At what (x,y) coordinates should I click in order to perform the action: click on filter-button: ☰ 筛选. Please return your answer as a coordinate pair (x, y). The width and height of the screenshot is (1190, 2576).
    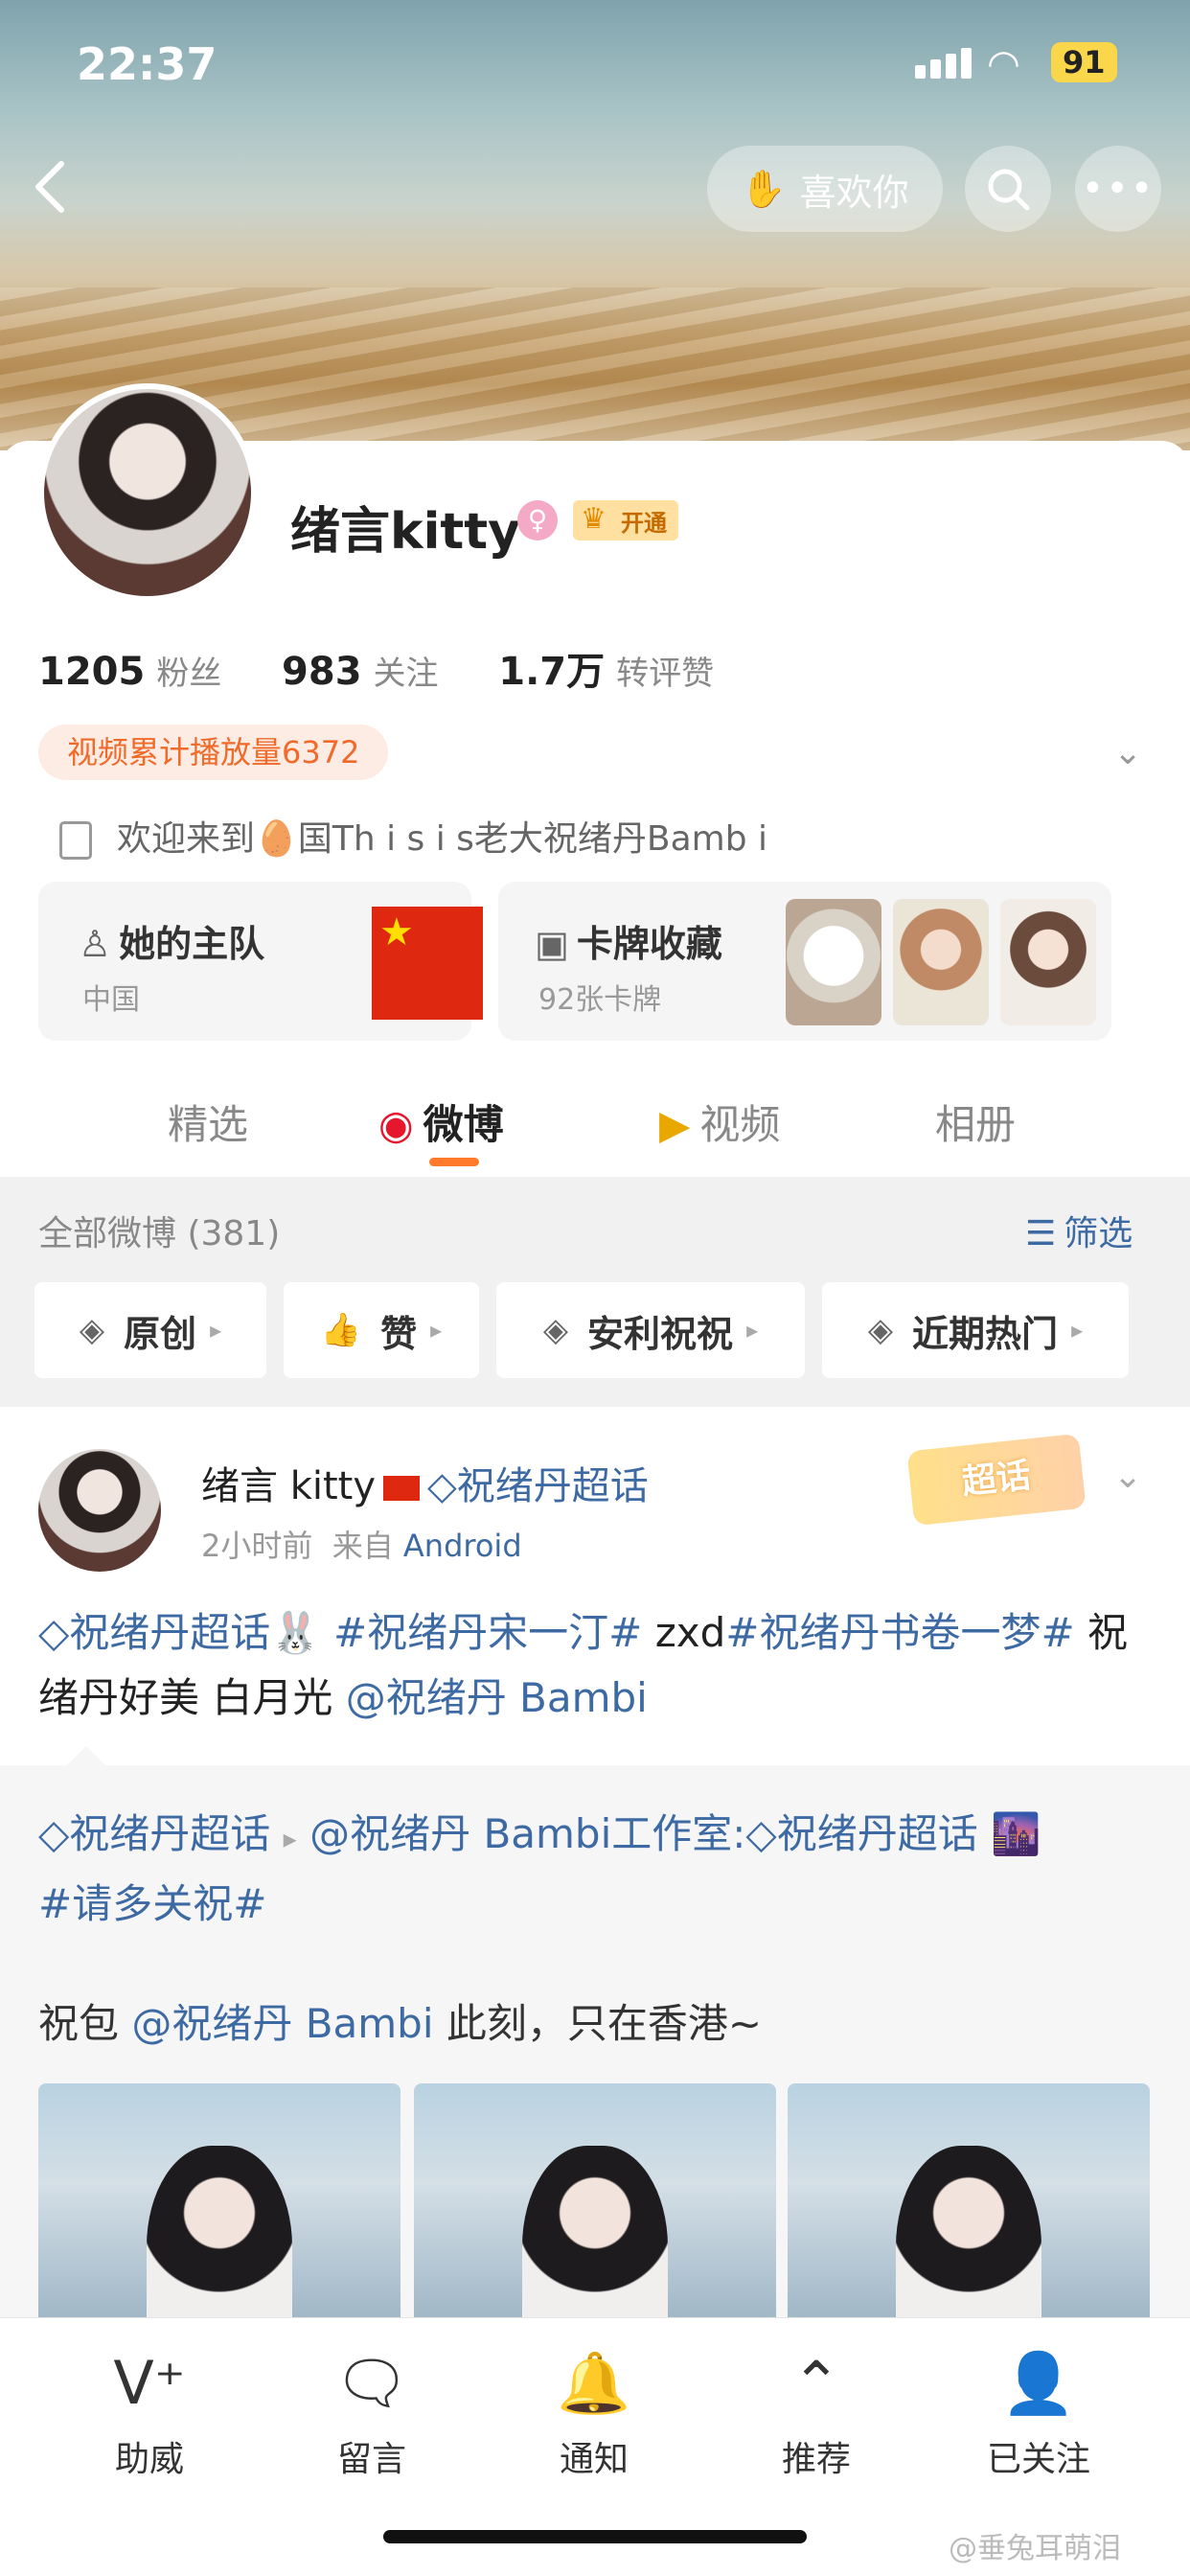
    Looking at the image, I should click on (1079, 1230).